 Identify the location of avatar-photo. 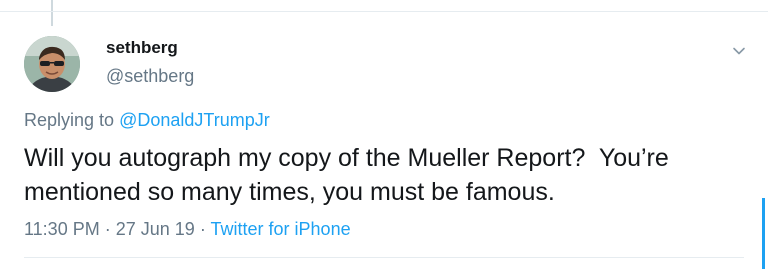
(52, 64).